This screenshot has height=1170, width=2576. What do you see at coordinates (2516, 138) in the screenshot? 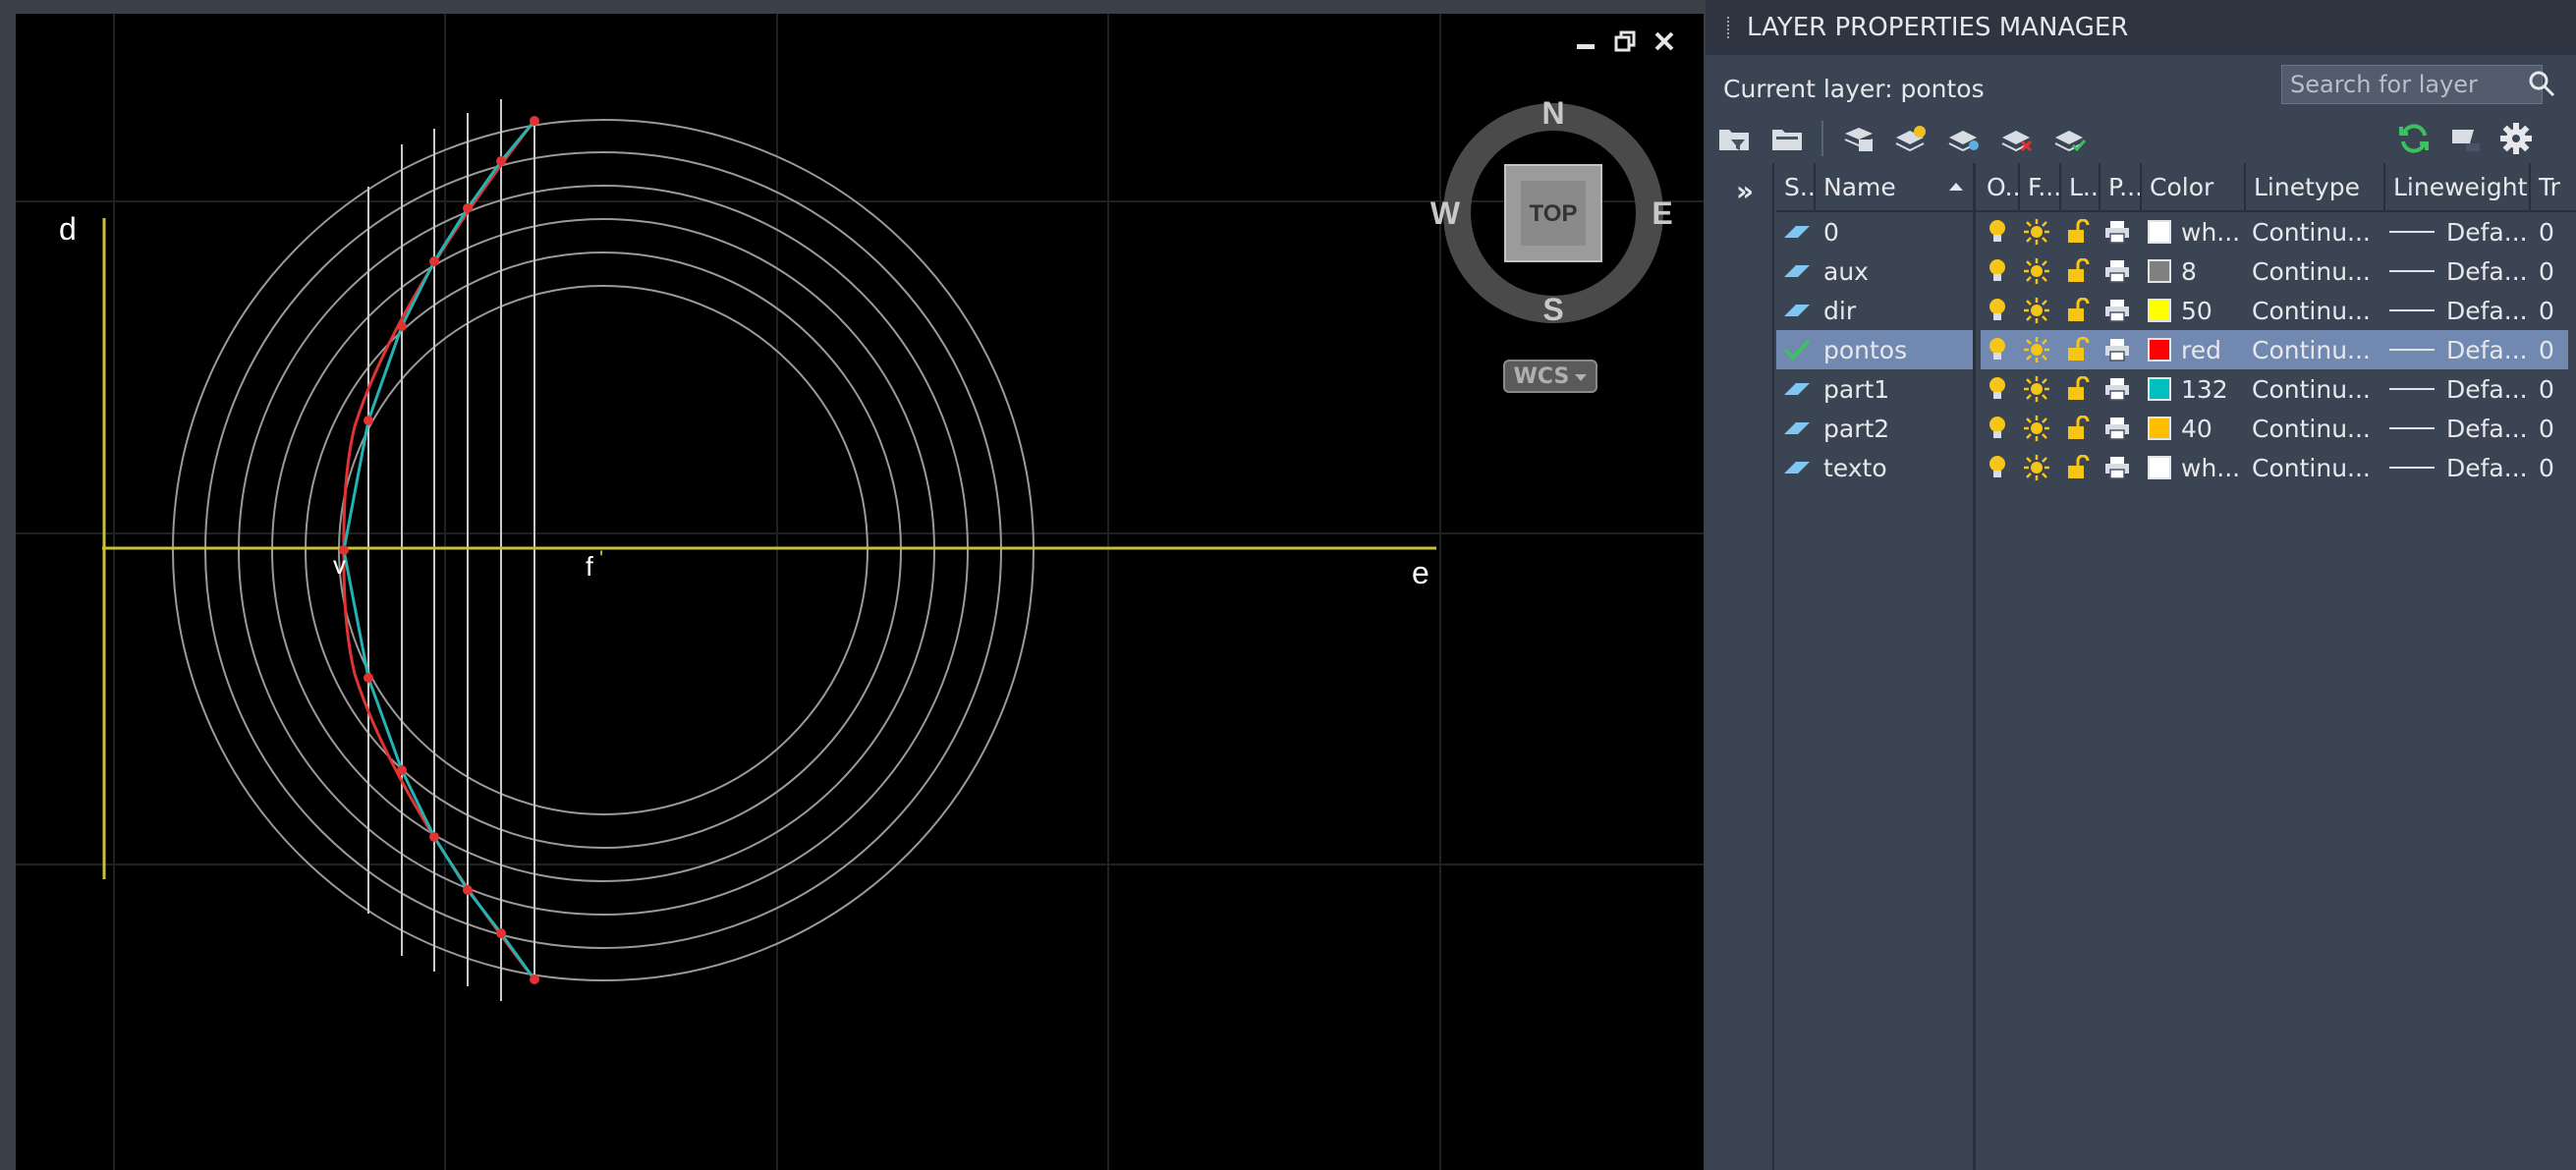
I see `gear-icon` at bounding box center [2516, 138].